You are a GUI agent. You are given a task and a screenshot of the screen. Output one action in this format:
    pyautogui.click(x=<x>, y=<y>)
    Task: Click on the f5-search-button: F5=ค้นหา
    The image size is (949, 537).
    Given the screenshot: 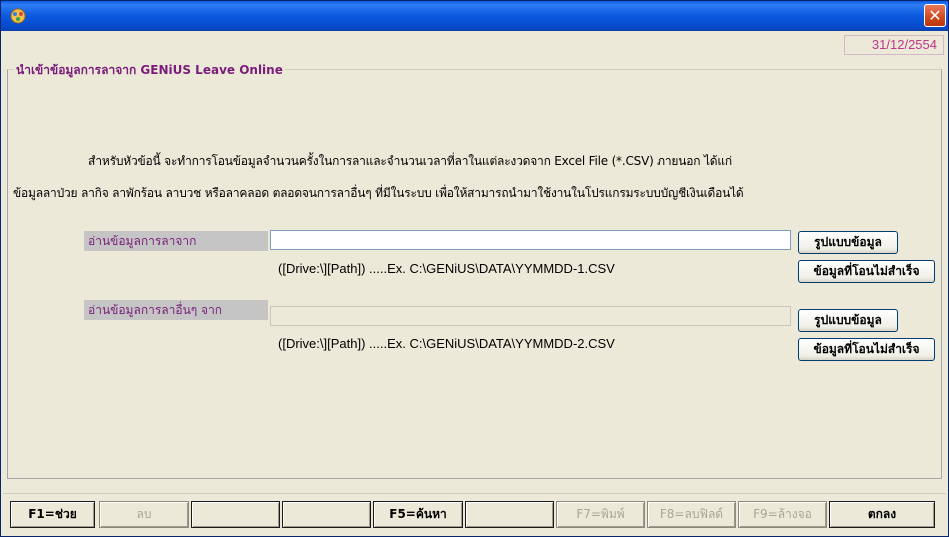 What is the action you would take?
    pyautogui.click(x=418, y=514)
    